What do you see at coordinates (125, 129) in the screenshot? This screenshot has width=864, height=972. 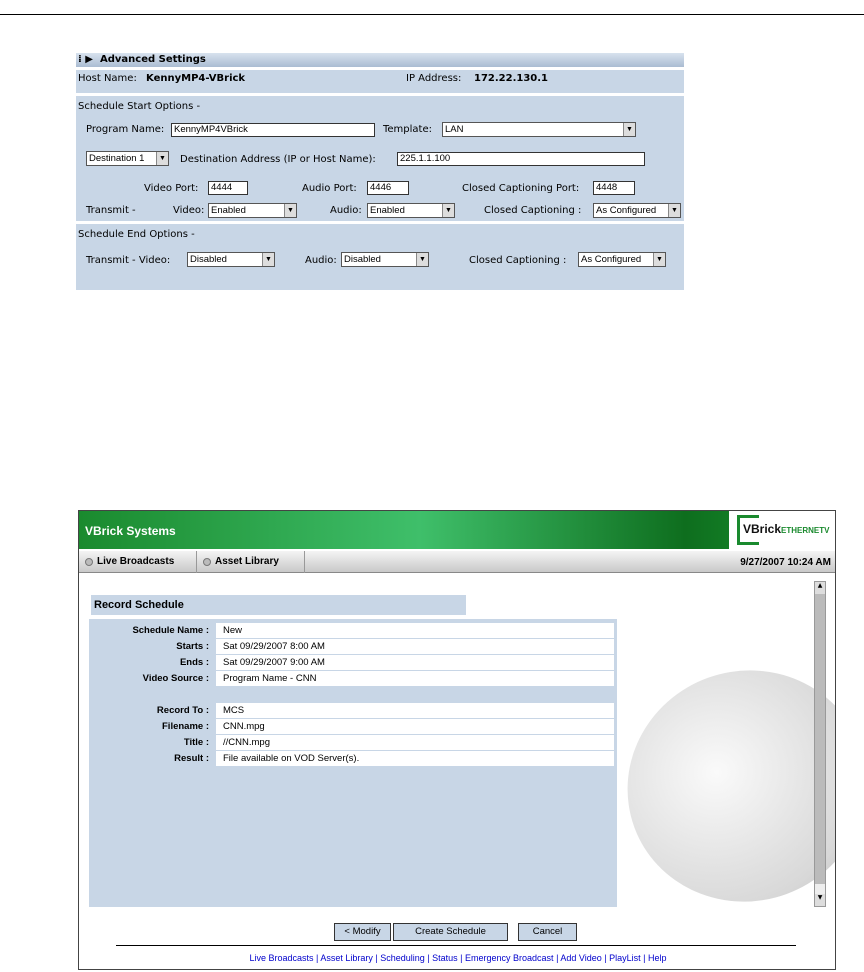 I see `program-name-label: Program Name:` at bounding box center [125, 129].